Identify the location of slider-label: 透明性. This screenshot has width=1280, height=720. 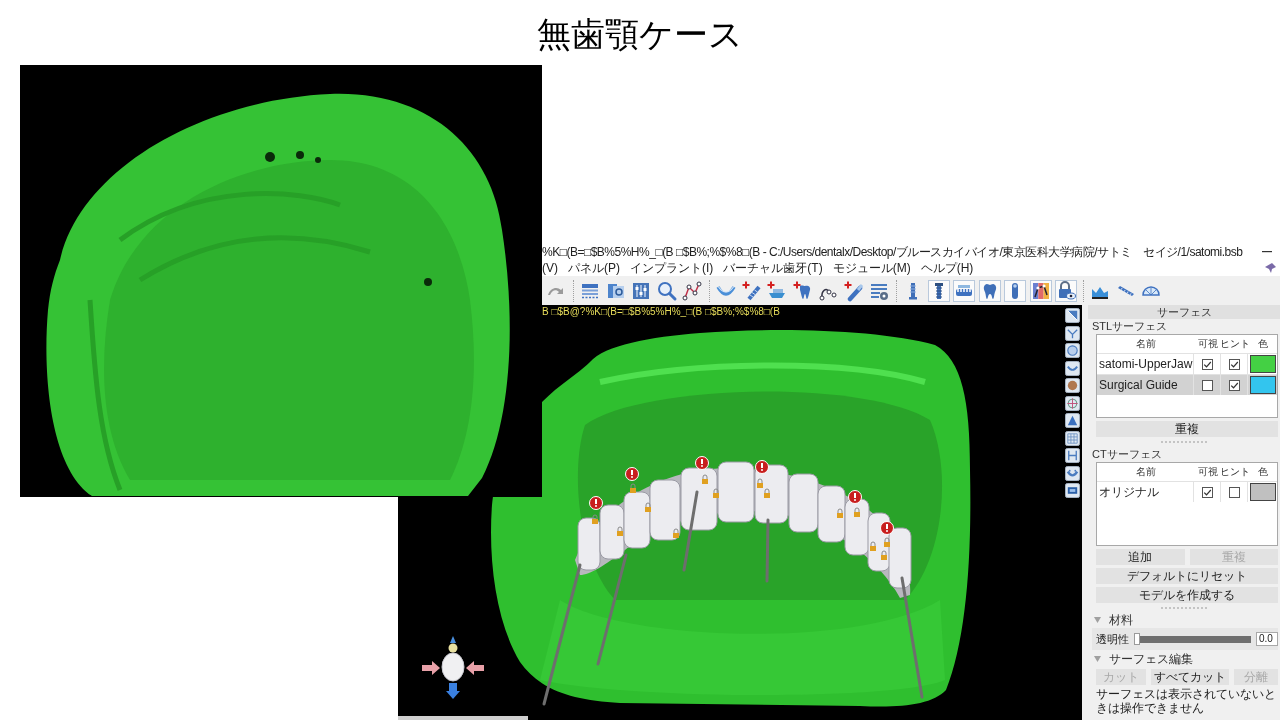
(1112, 639).